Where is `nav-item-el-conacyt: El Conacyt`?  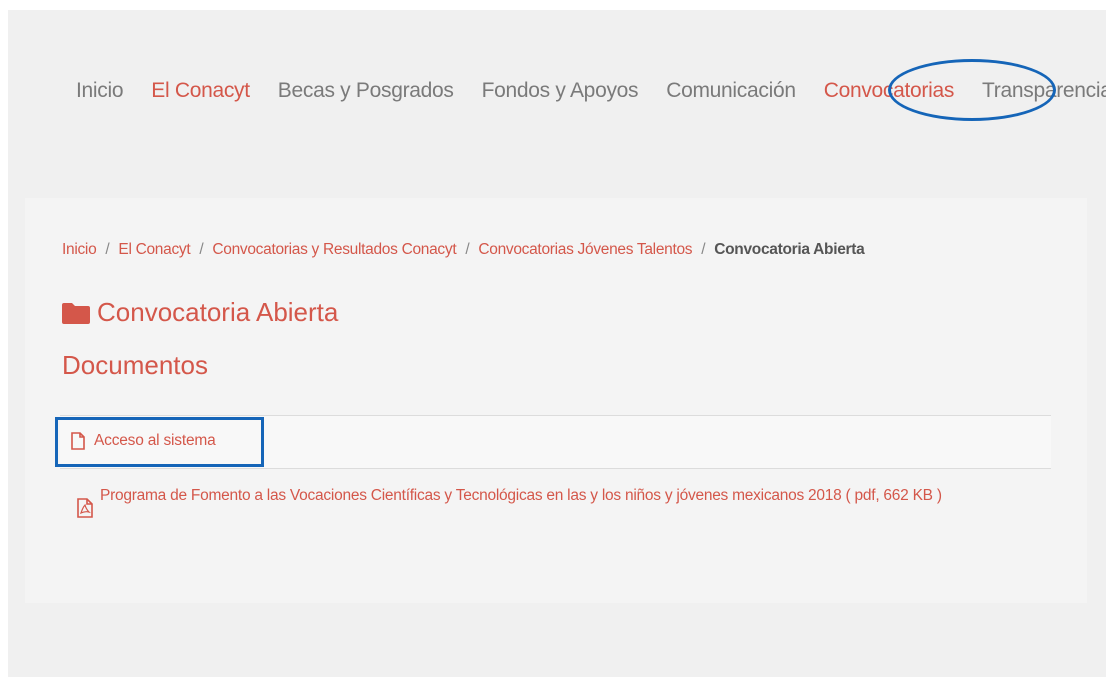
nav-item-el-conacyt: El Conacyt is located at coordinates (200, 91).